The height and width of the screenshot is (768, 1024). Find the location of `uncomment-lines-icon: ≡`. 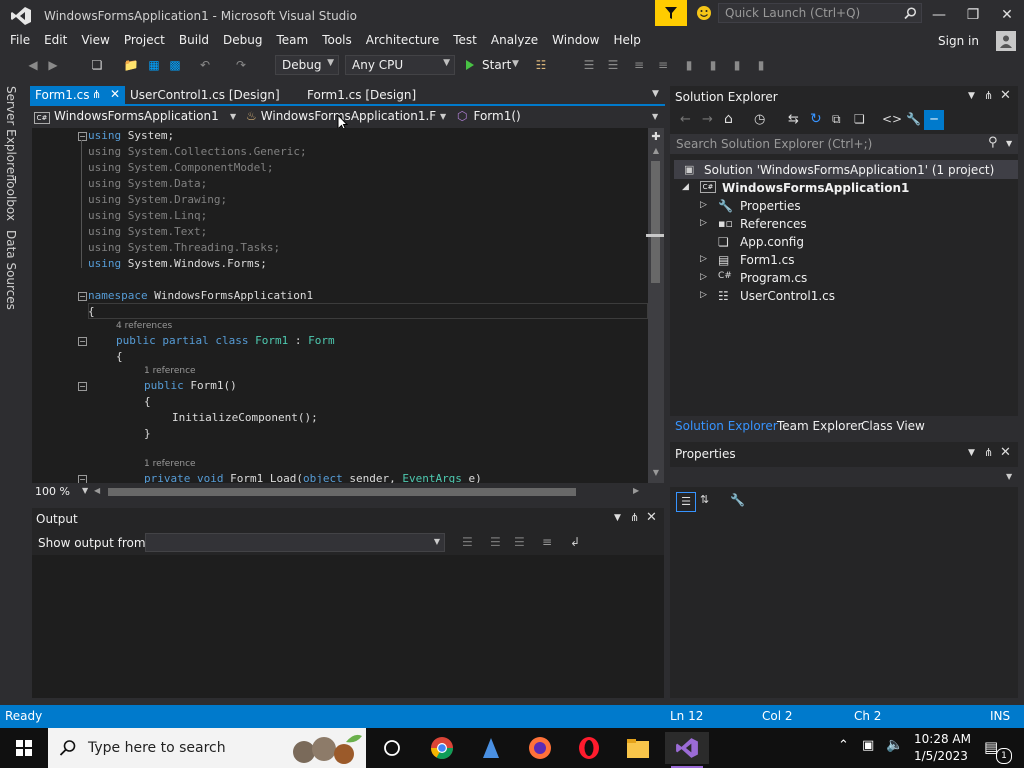

uncomment-lines-icon: ≡ is located at coordinates (663, 65).